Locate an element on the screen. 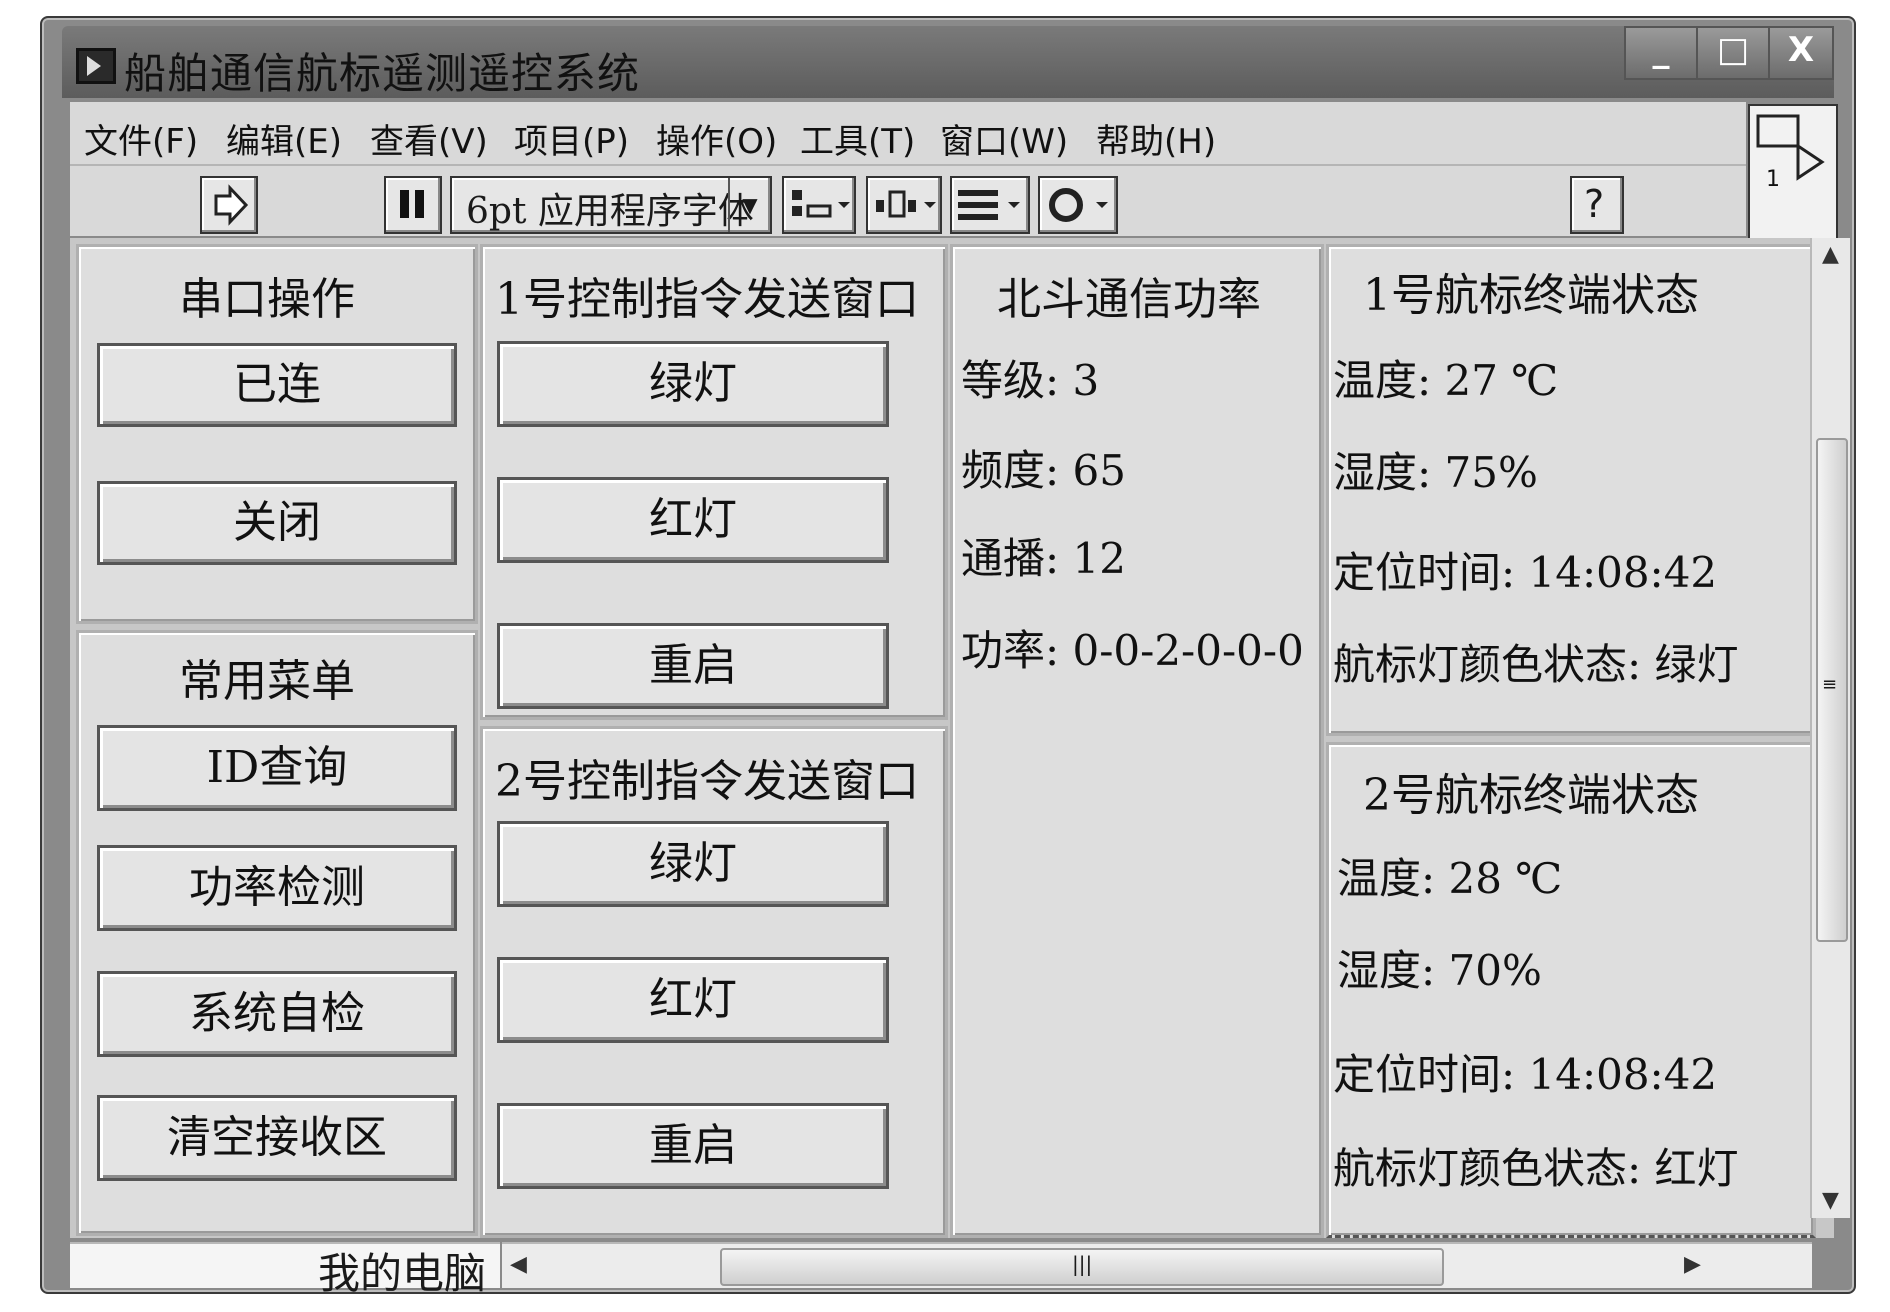  buoy2-humidity: 湿度: 70% is located at coordinates (1439, 970).